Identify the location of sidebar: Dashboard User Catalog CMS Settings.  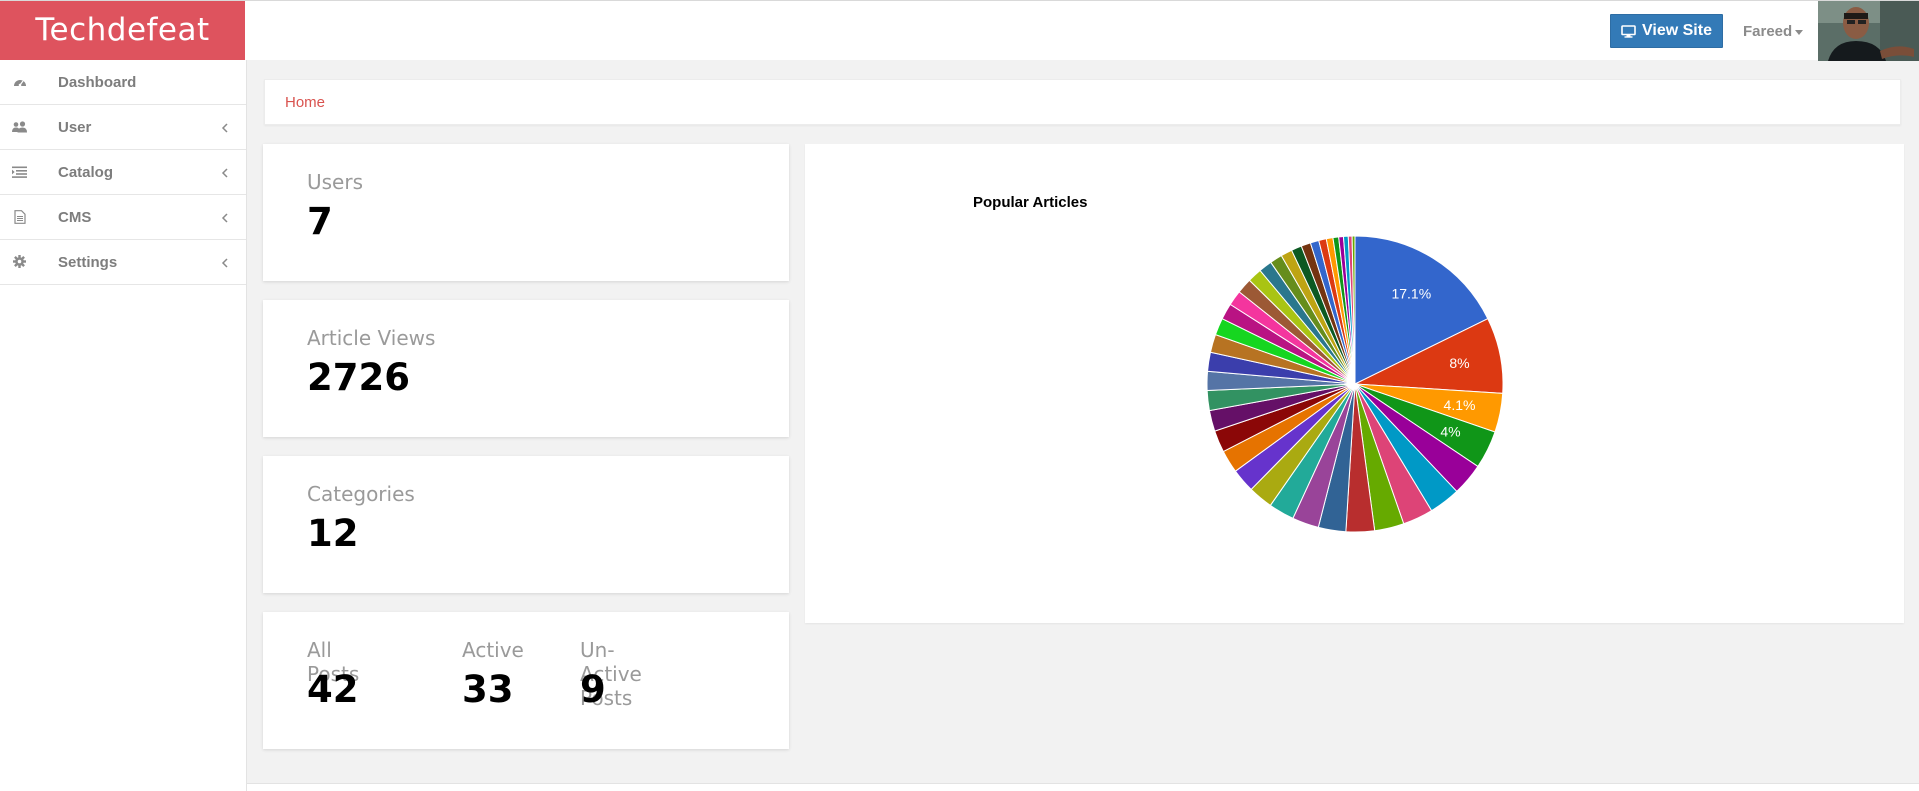
(123, 425).